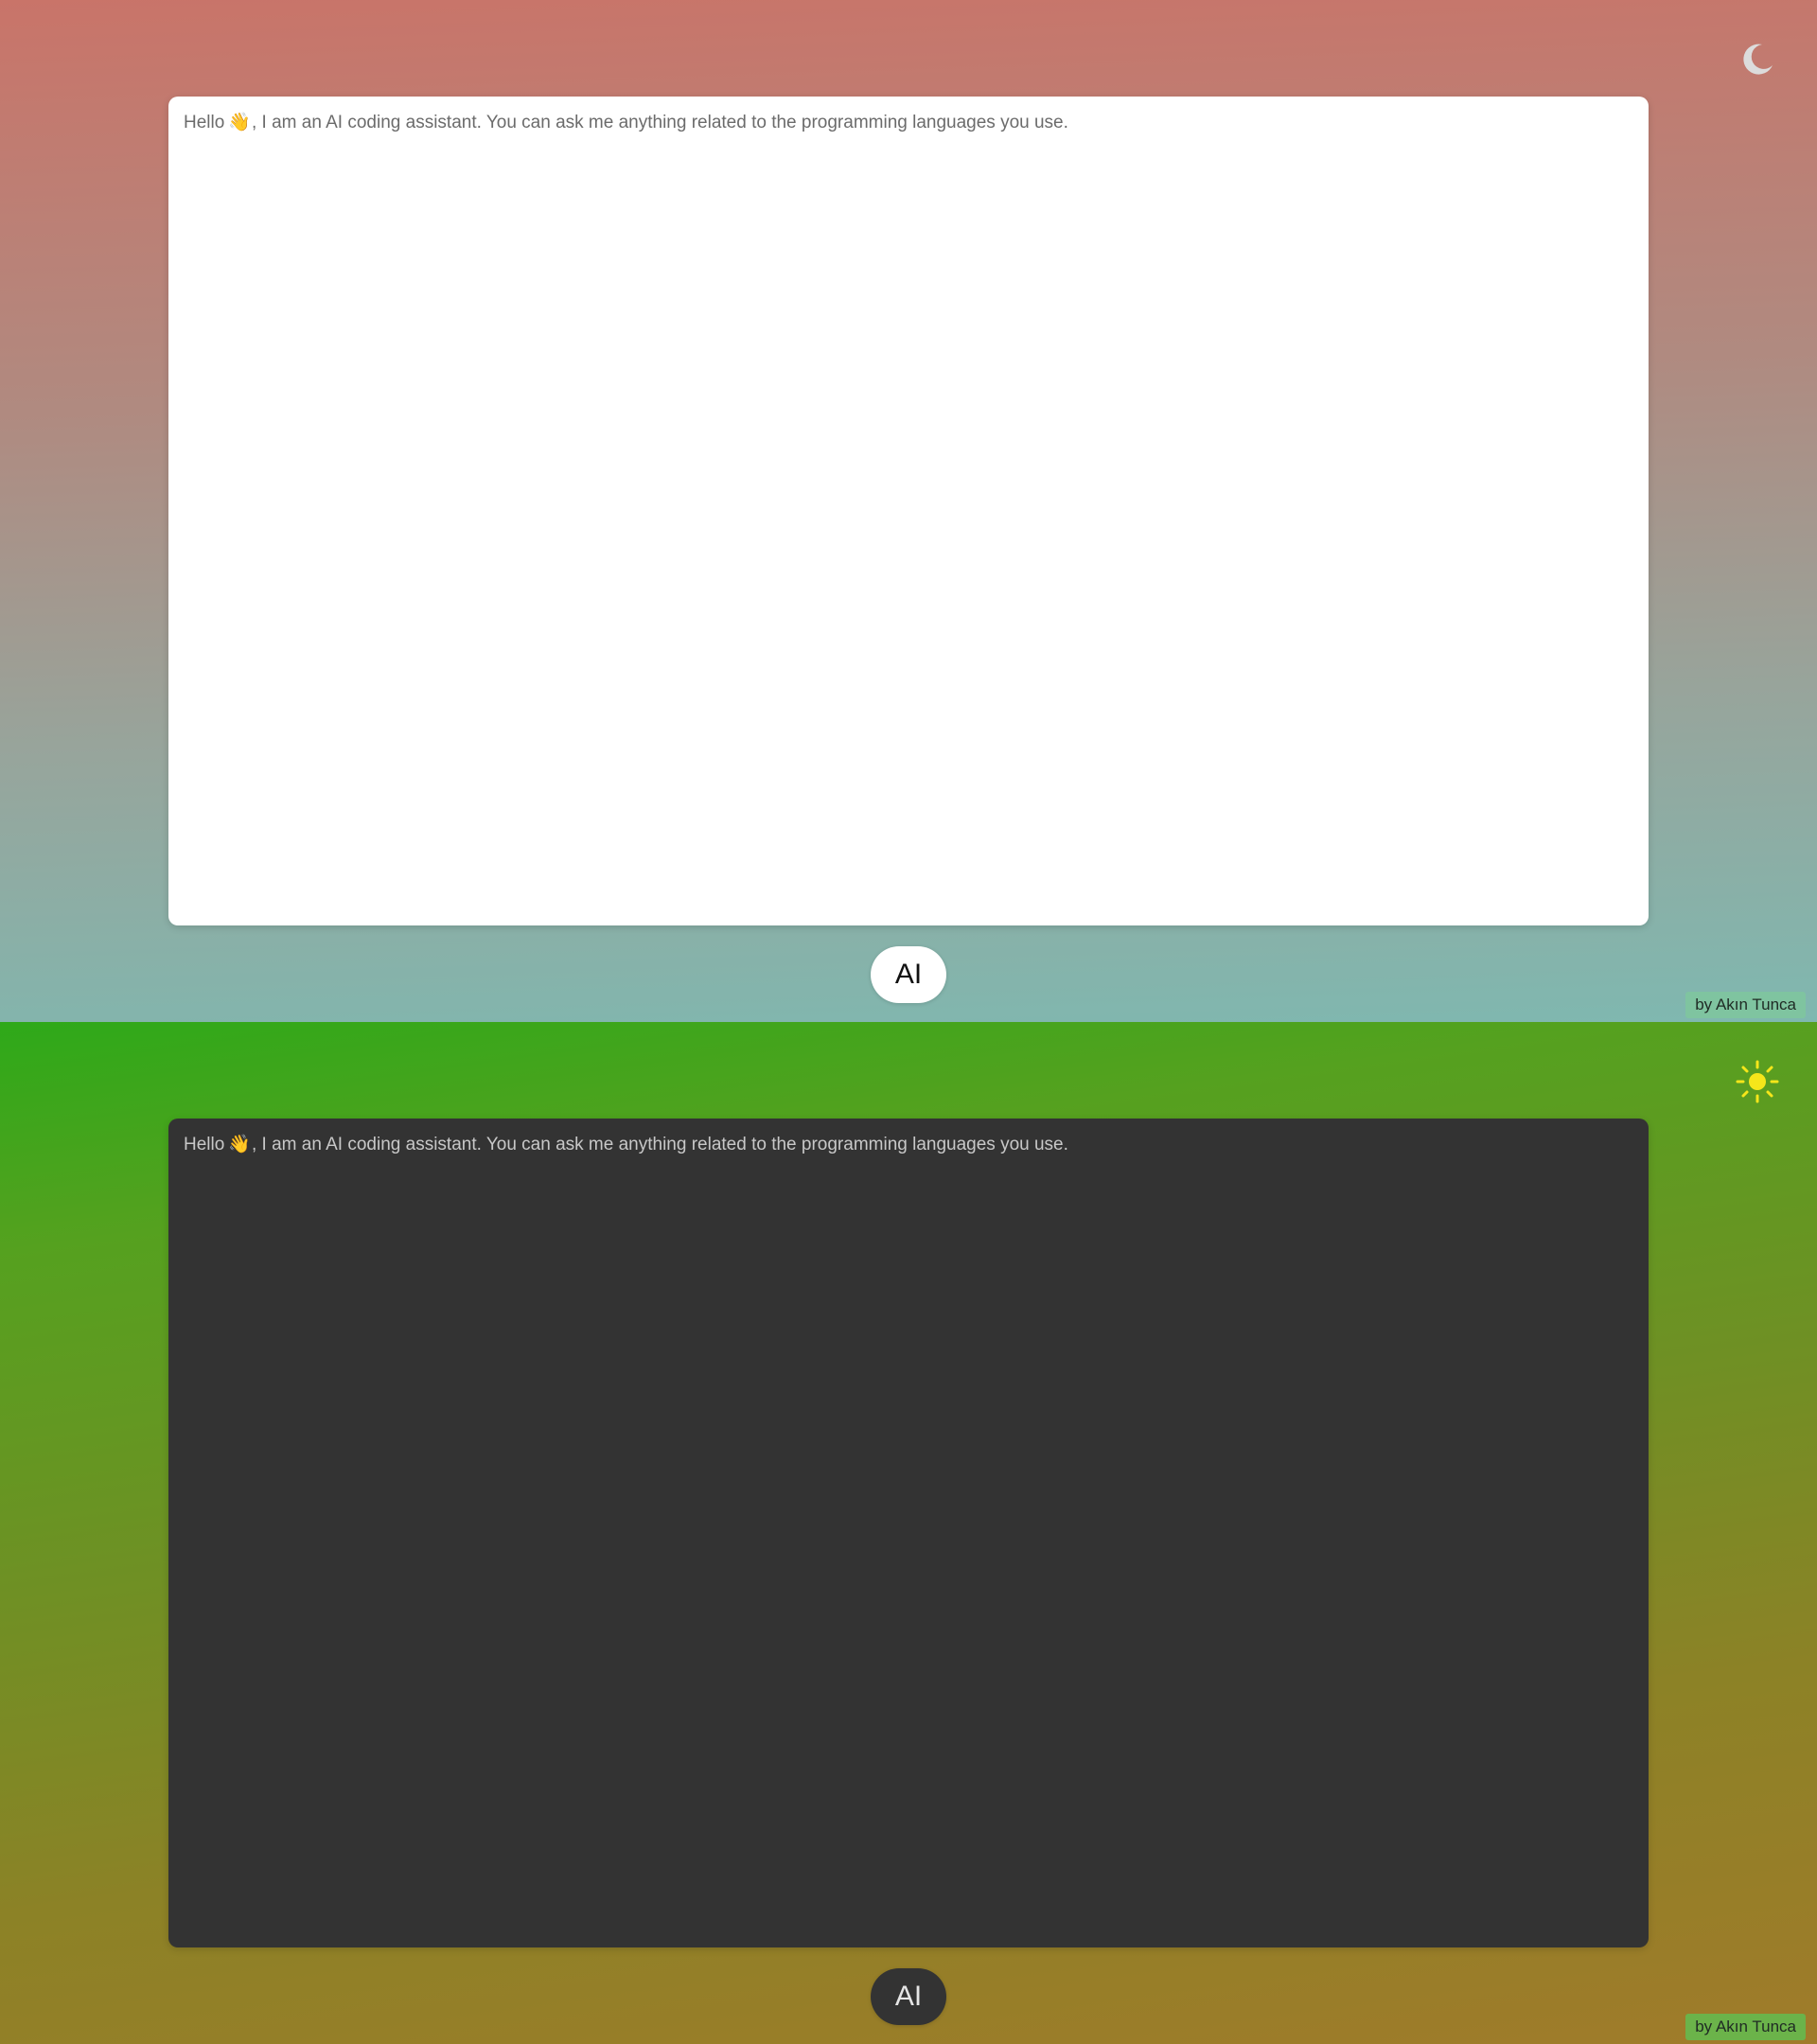  I want to click on moon-icon, so click(1758, 59).